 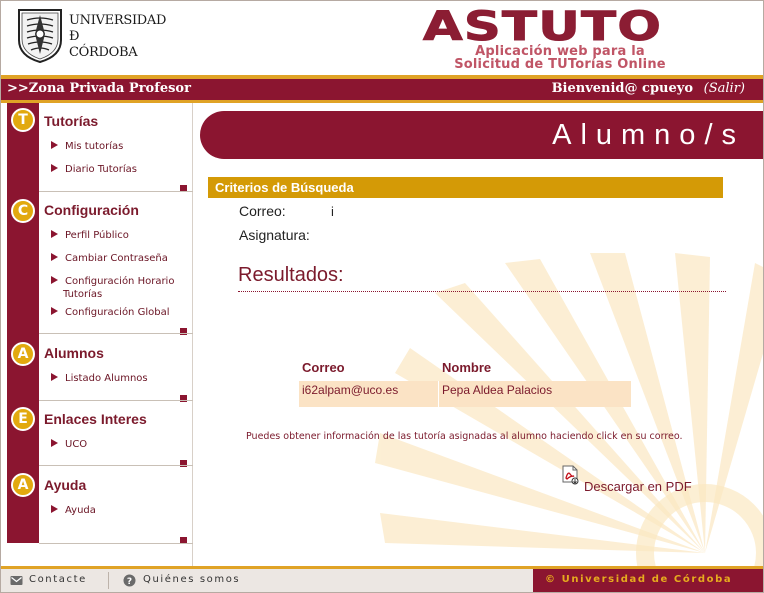 What do you see at coordinates (108, 580) in the screenshot?
I see `footer-divider` at bounding box center [108, 580].